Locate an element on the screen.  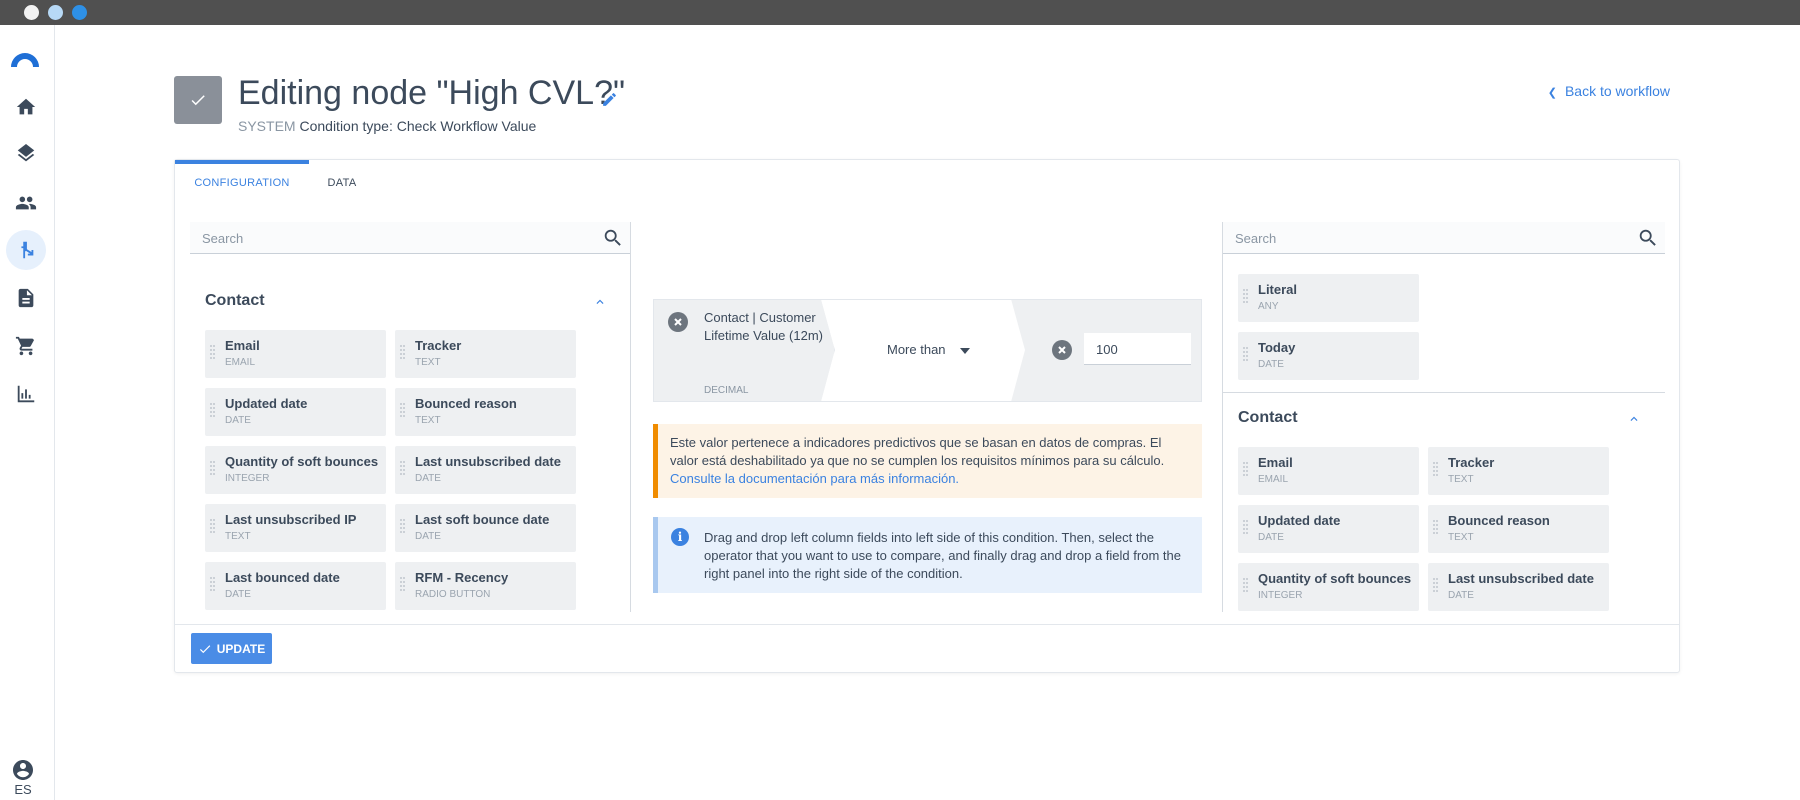
left-search-input is located at coordinates (410, 238).